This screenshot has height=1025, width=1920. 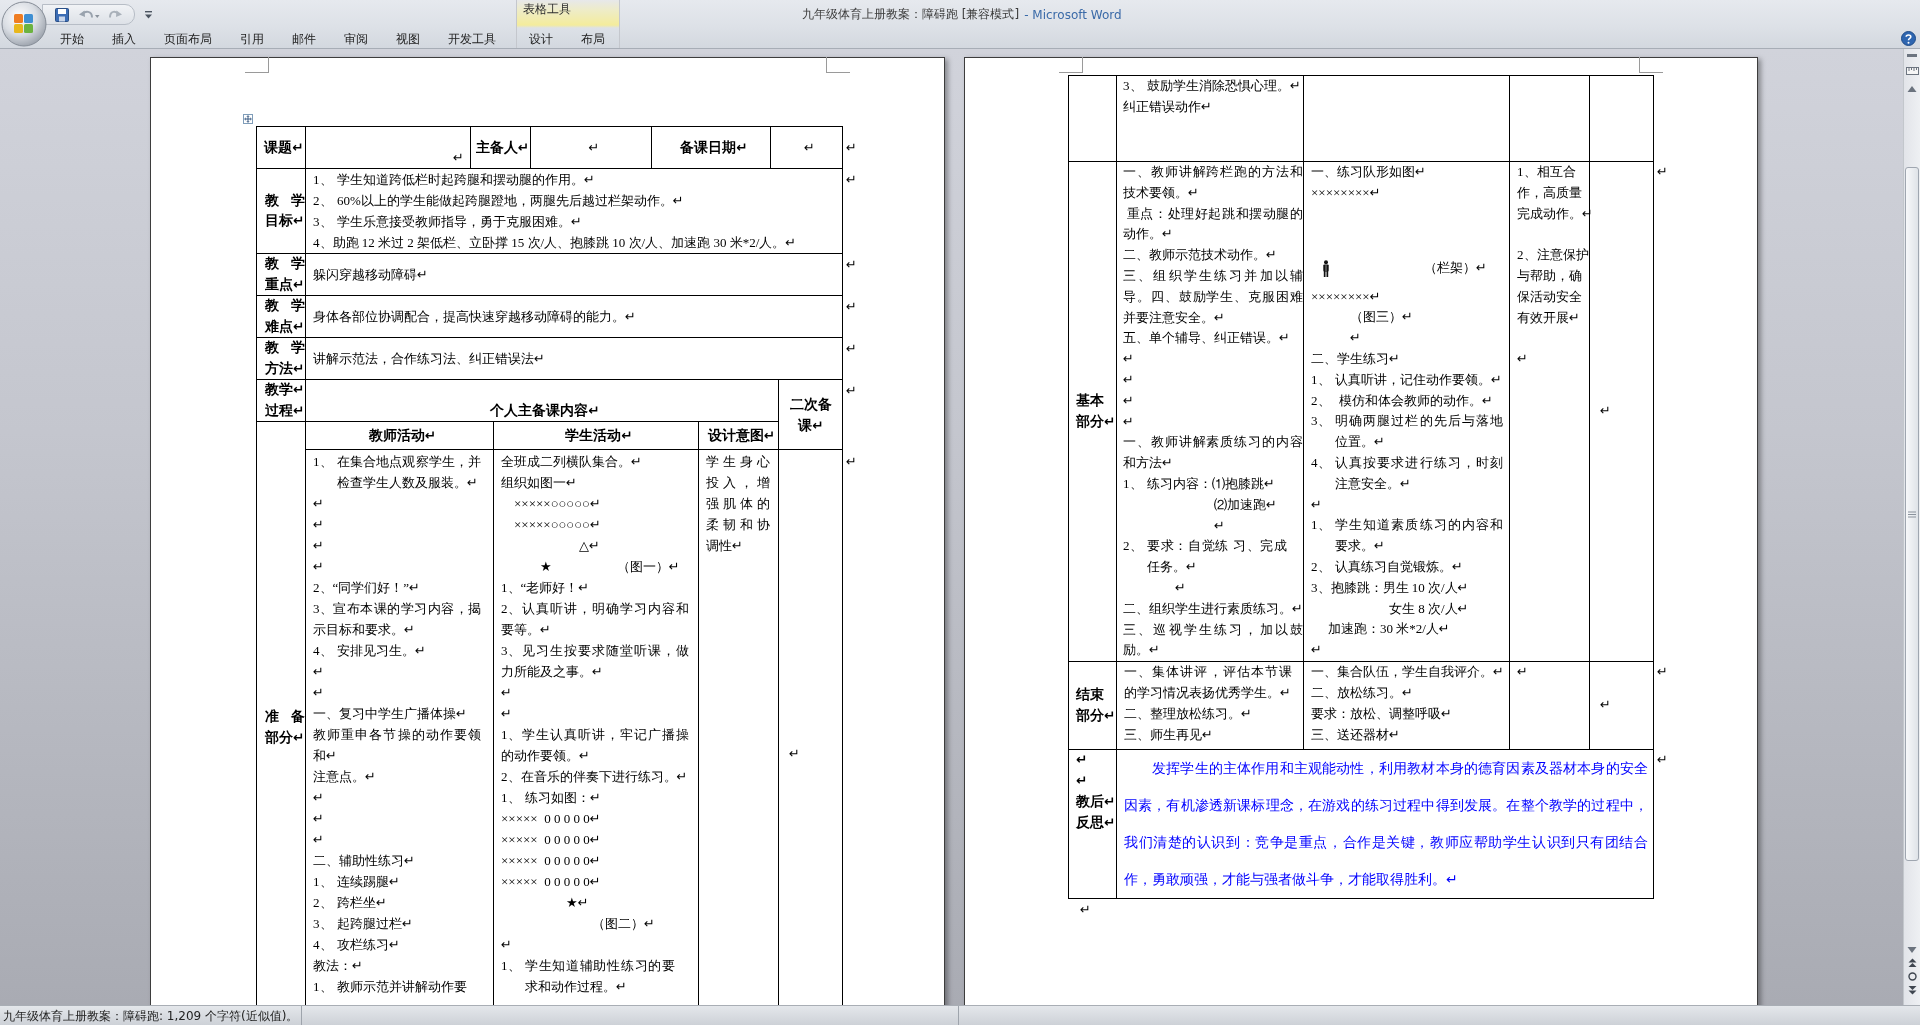 I want to click on move-handle-icon, so click(x=248, y=119).